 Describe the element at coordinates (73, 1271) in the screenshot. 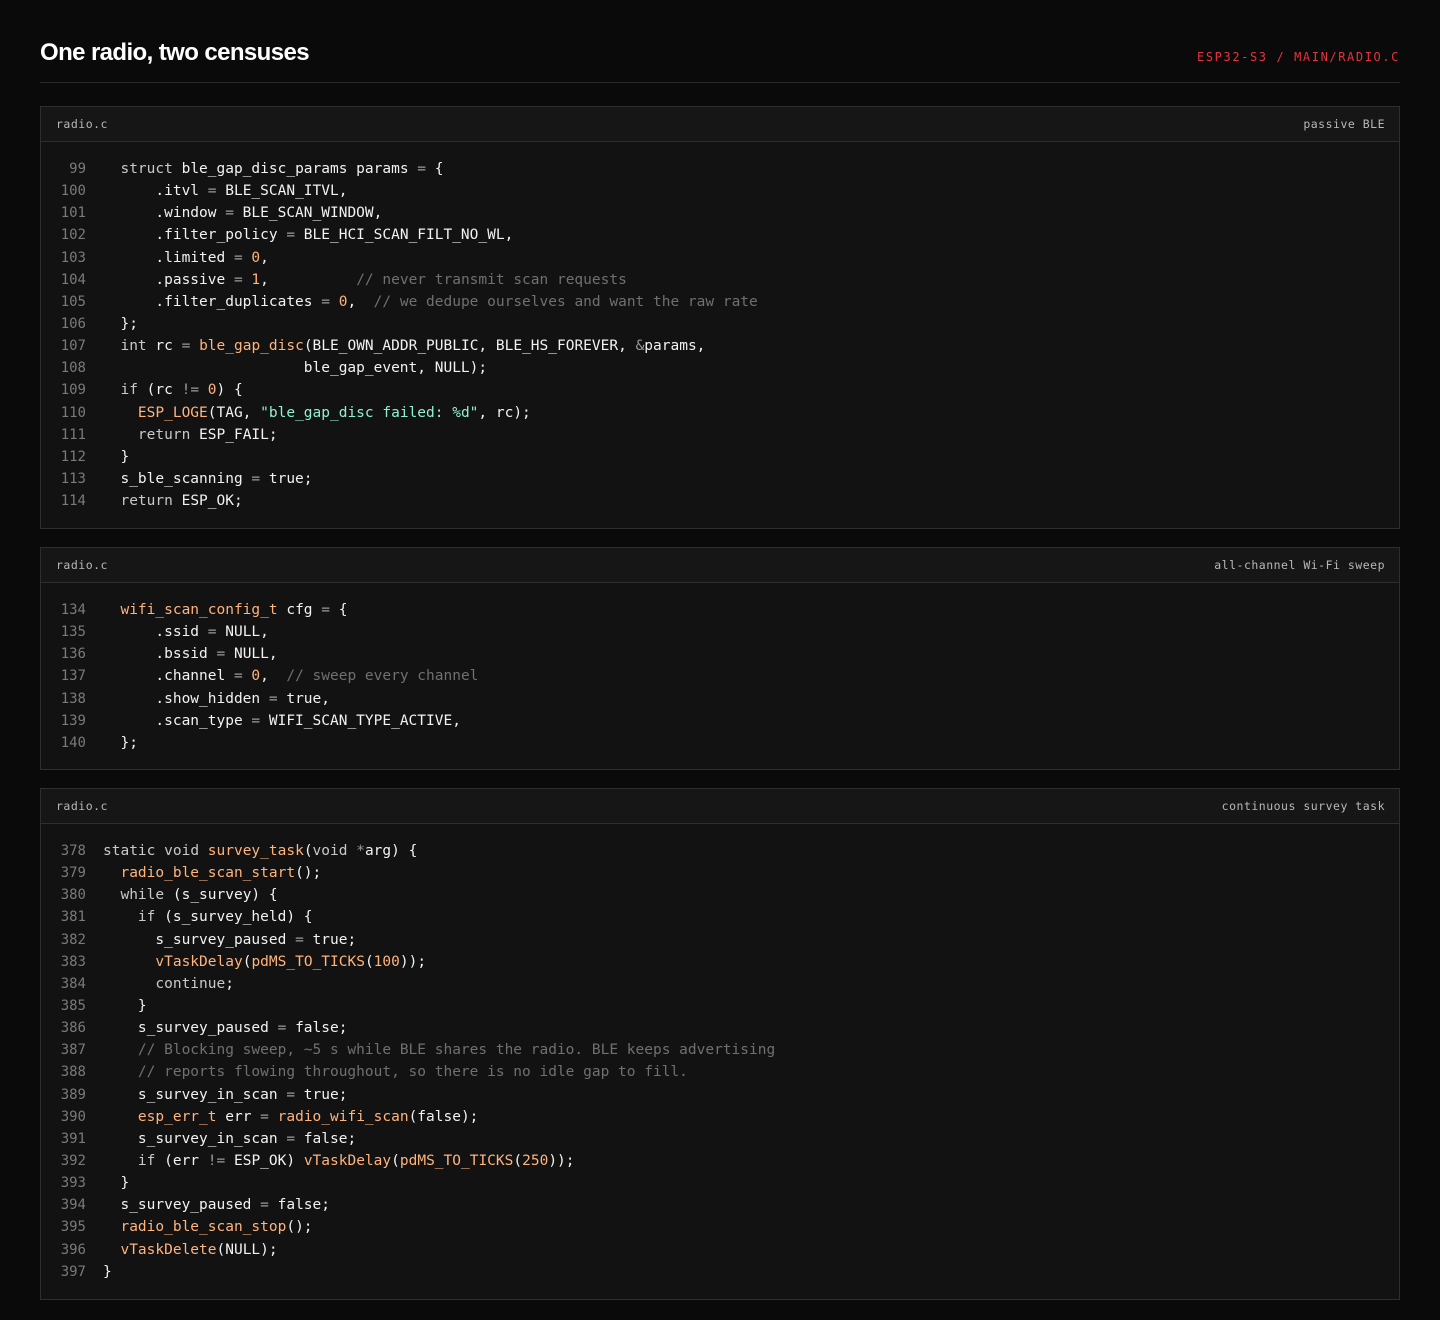

I see `line-number: 397` at that location.